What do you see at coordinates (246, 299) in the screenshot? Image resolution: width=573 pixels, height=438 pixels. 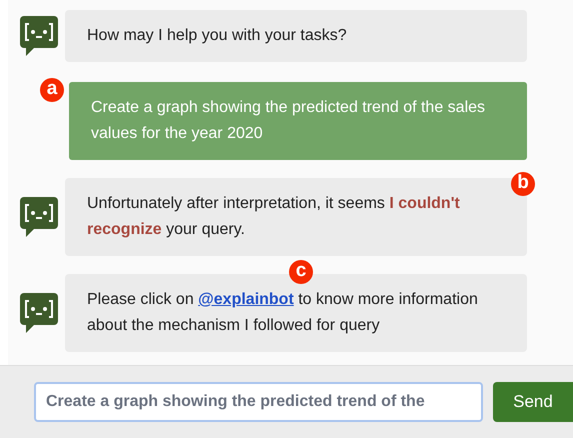 I see `mention-link: @explainbot` at bounding box center [246, 299].